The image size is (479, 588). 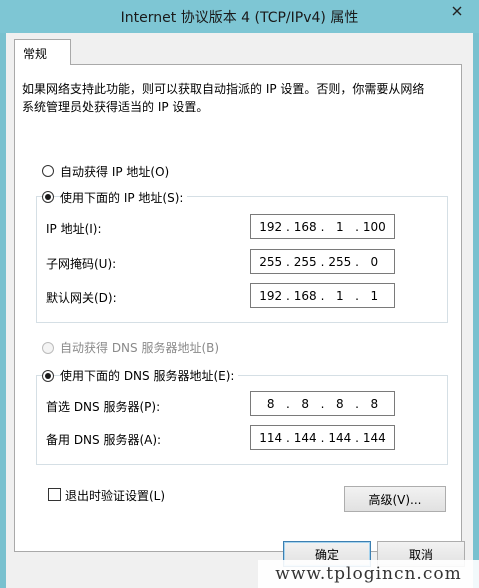 What do you see at coordinates (271, 261) in the screenshot?
I see `subnet-mask-octet-1: 255` at bounding box center [271, 261].